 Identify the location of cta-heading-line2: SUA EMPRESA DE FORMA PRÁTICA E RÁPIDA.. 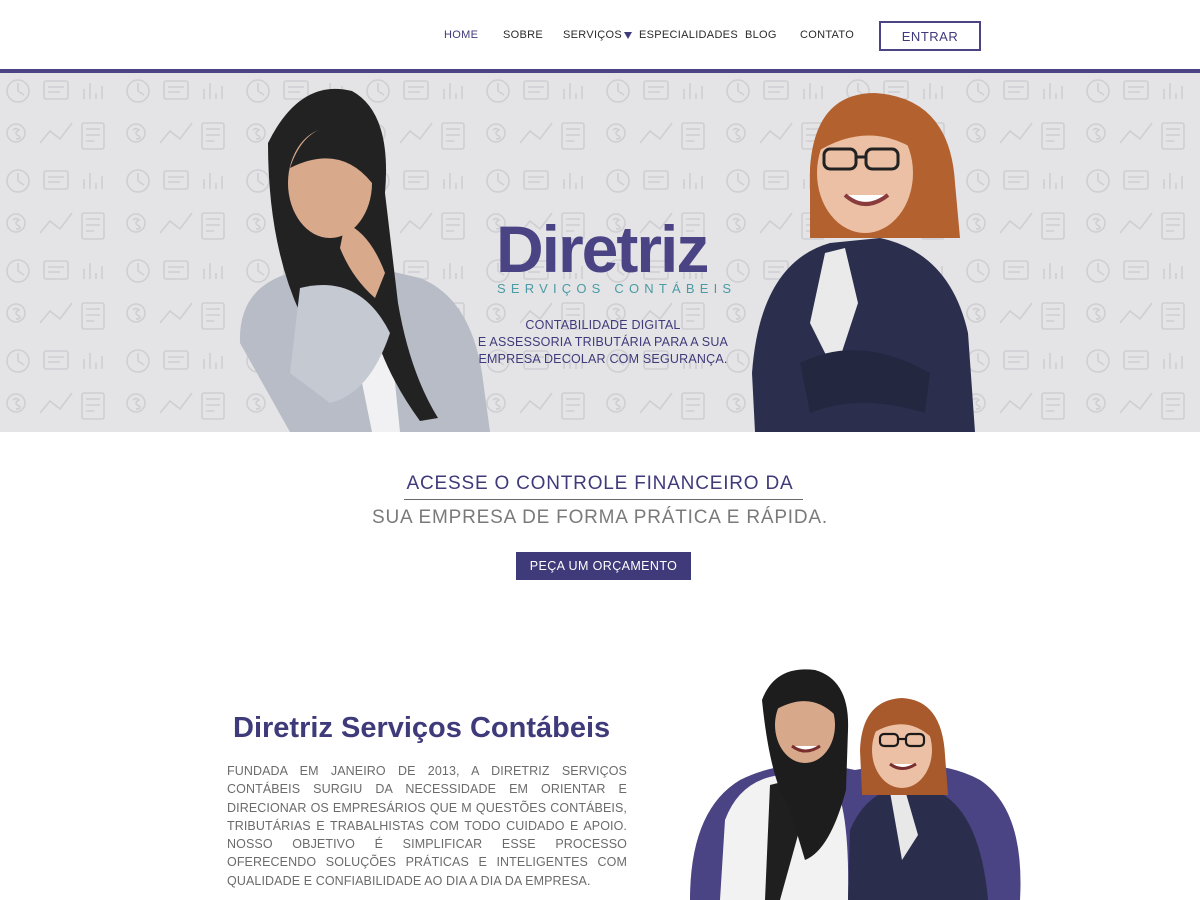
(600, 517).